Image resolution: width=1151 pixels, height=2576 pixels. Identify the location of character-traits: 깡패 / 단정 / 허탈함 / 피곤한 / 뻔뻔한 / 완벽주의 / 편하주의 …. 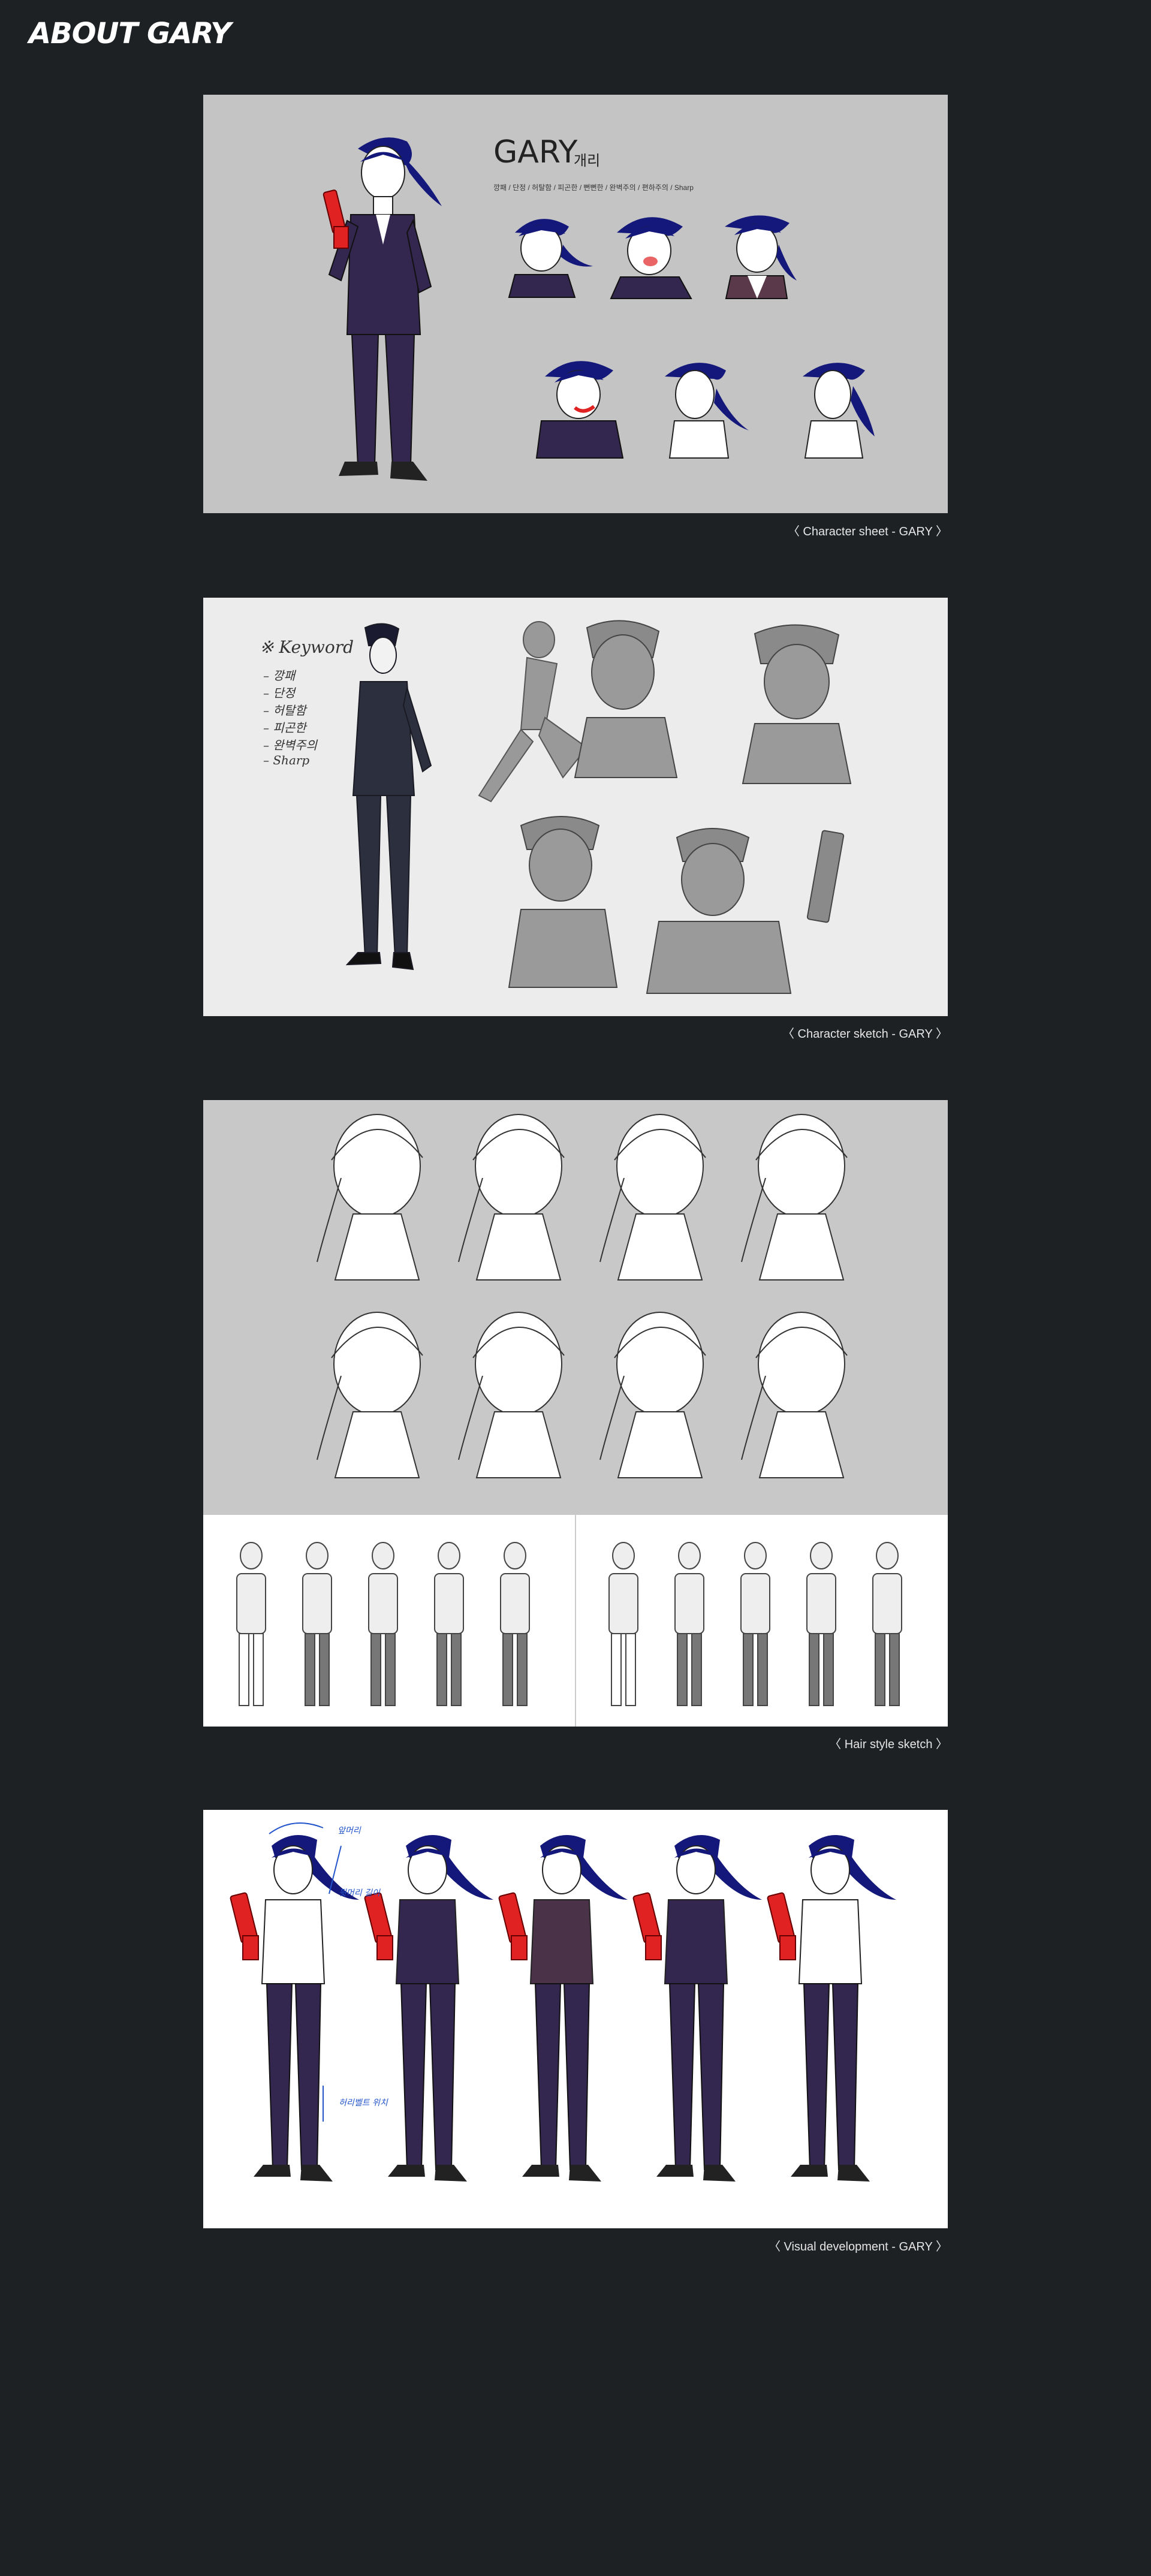
(593, 188).